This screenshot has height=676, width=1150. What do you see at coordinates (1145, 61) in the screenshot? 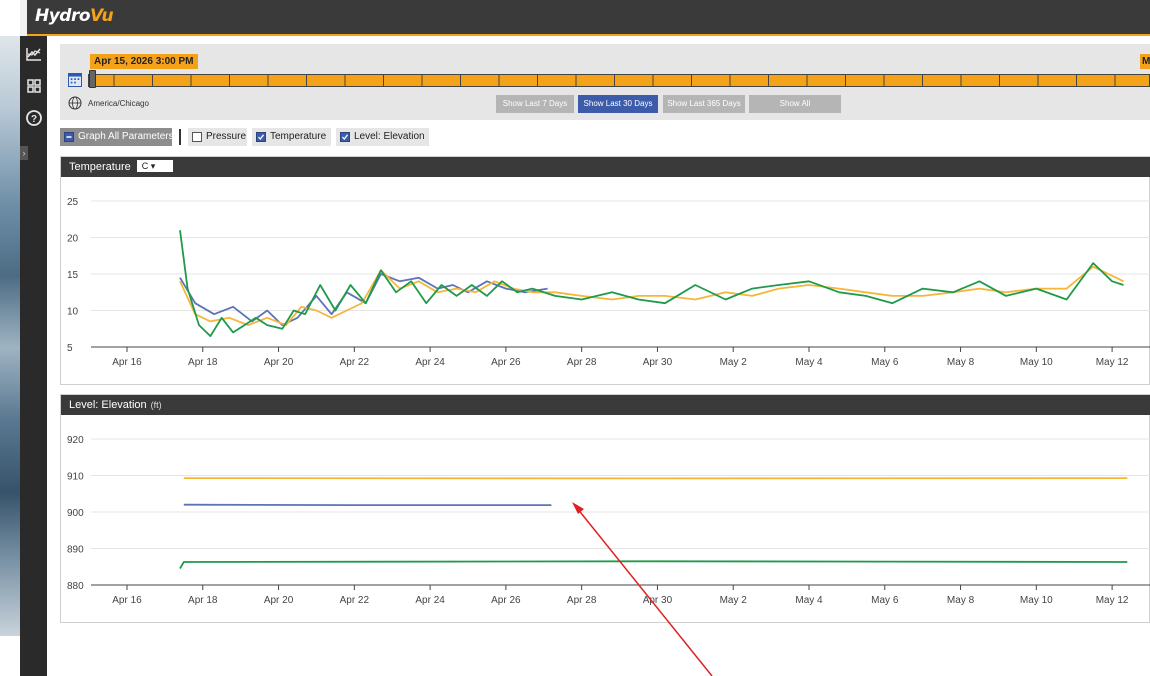
I see `end-time-label: M` at bounding box center [1145, 61].